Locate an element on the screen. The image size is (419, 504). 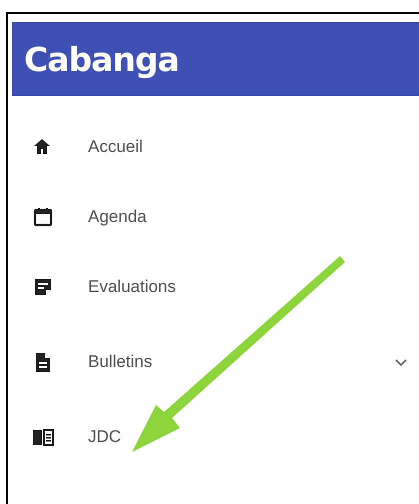
note-icon is located at coordinates (43, 287).